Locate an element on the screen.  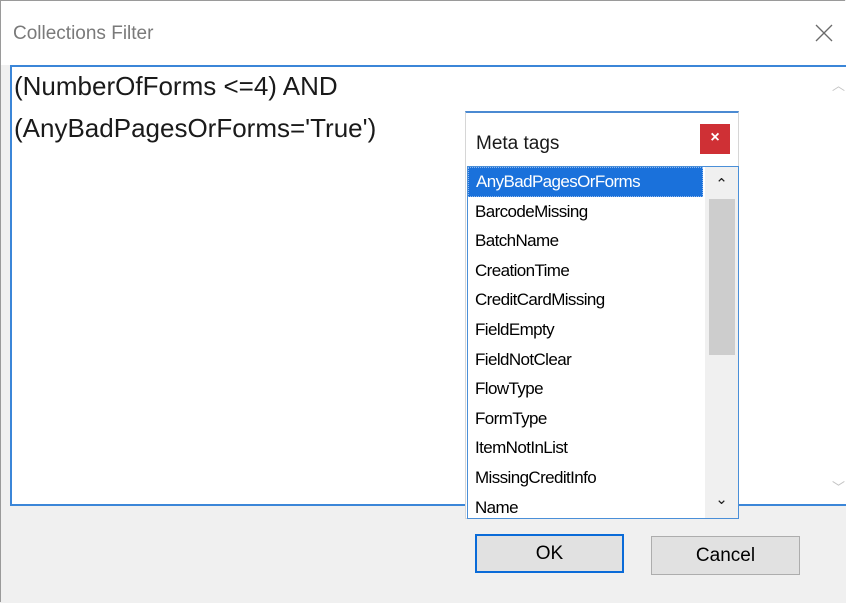
list-item: BarcodeMissing is located at coordinates (585, 212).